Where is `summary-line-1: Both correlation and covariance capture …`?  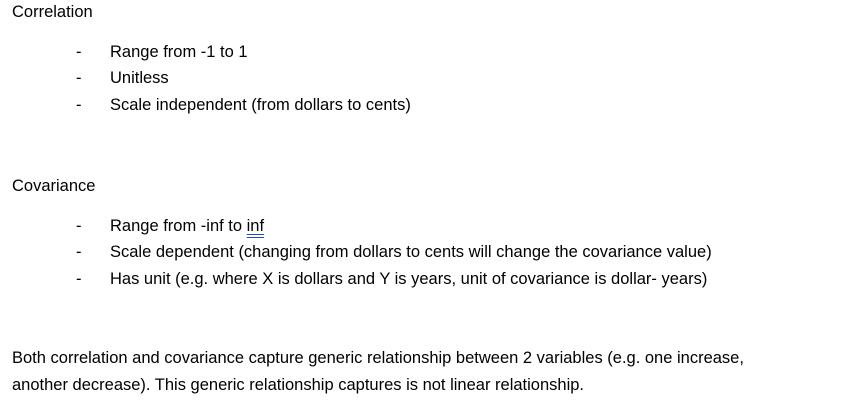
summary-line-1: Both correlation and covariance capture … is located at coordinates (378, 358).